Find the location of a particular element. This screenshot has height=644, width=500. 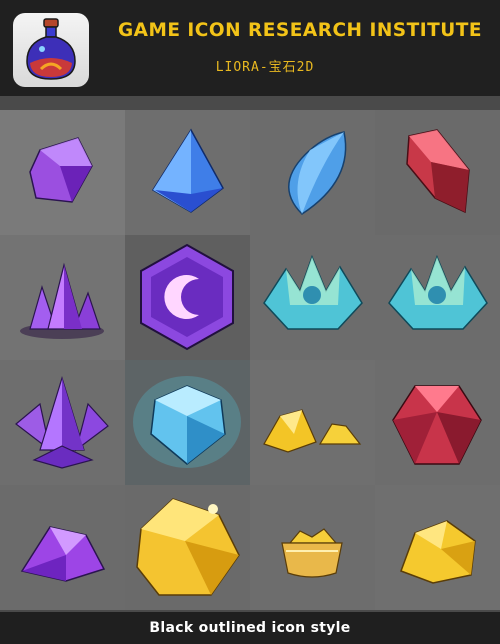

gold-nuggets-icon is located at coordinates (312, 431).